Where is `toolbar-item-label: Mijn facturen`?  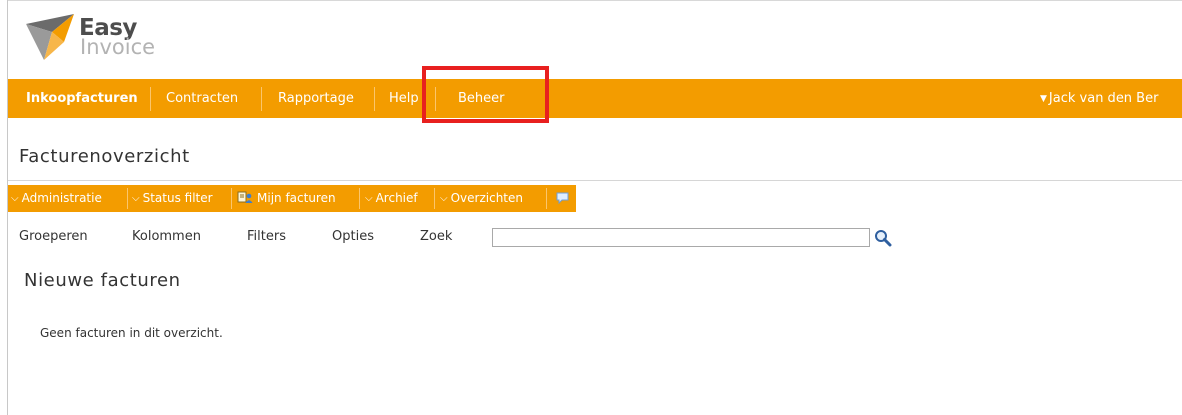 toolbar-item-label: Mijn facturen is located at coordinates (296, 198).